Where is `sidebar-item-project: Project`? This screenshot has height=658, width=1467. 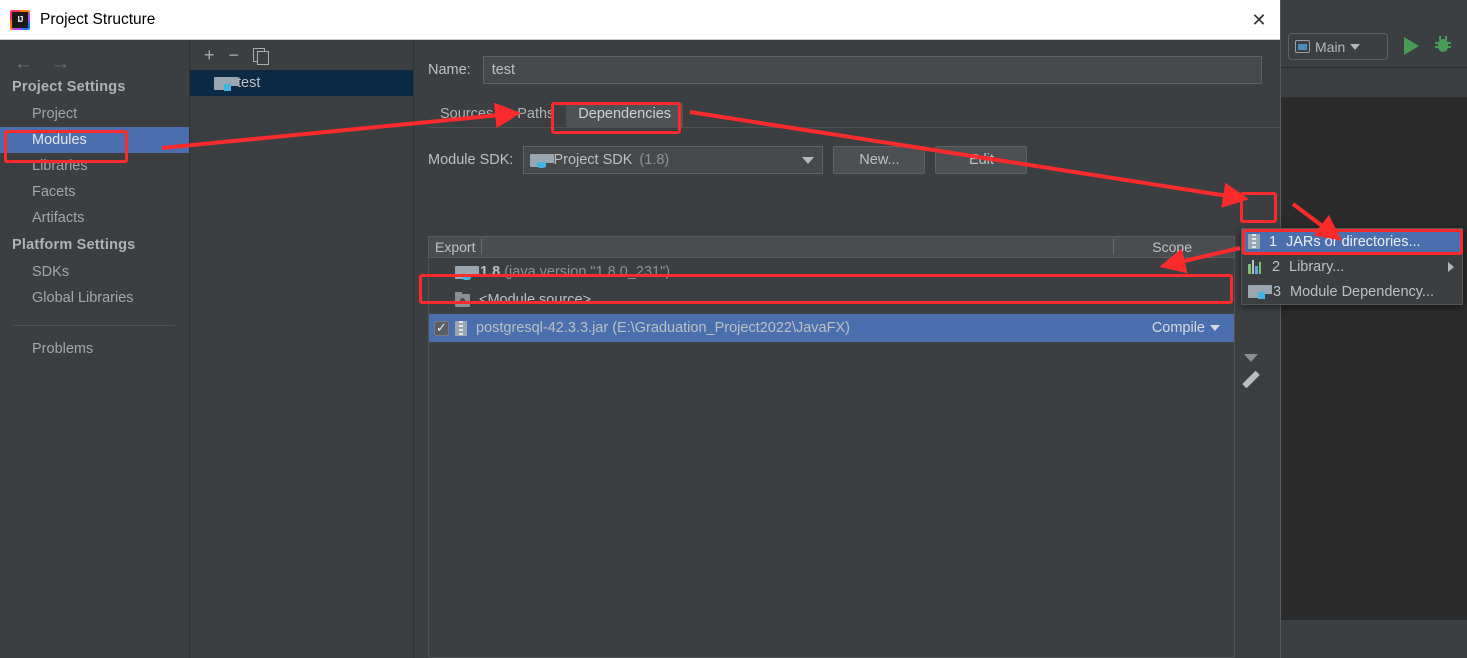 sidebar-item-project: Project is located at coordinates (94, 114).